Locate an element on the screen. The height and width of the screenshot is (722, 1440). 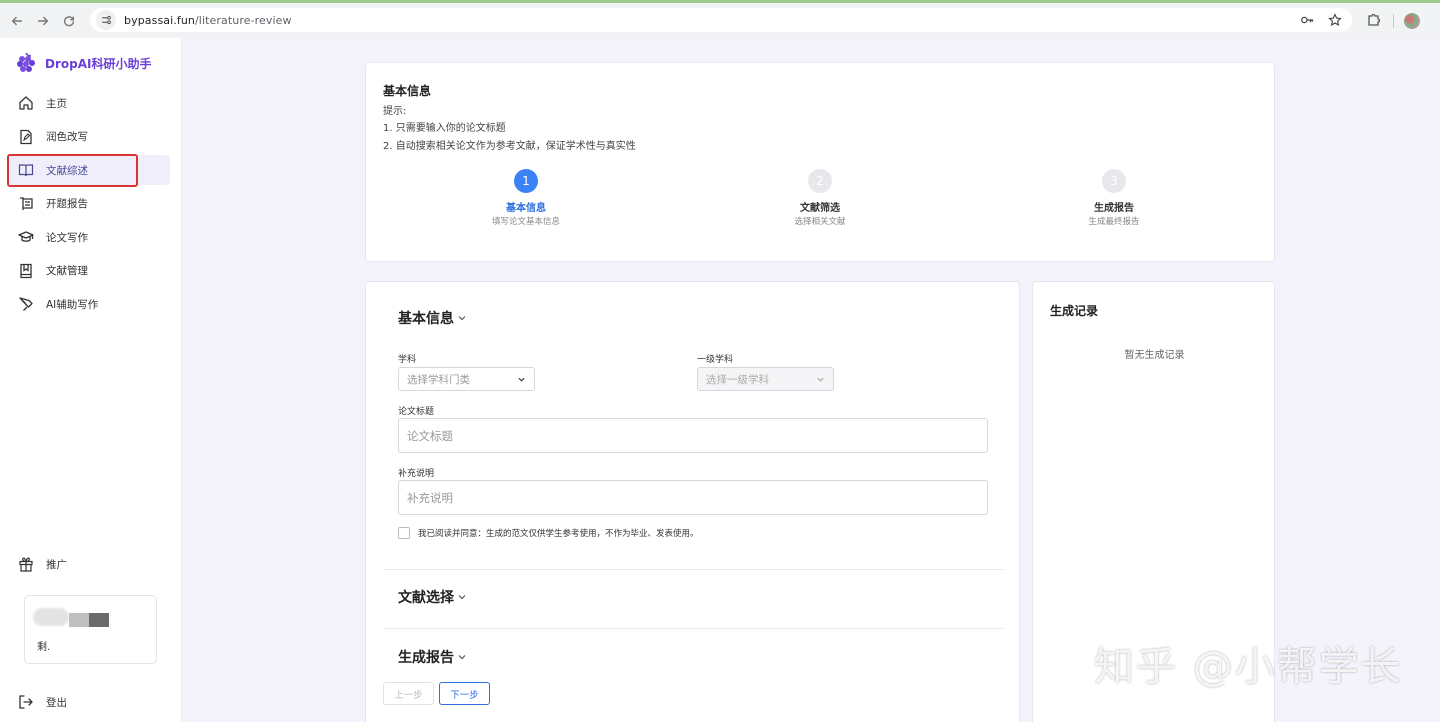
brand: DropAI科研小助手 is located at coordinates (83, 63).